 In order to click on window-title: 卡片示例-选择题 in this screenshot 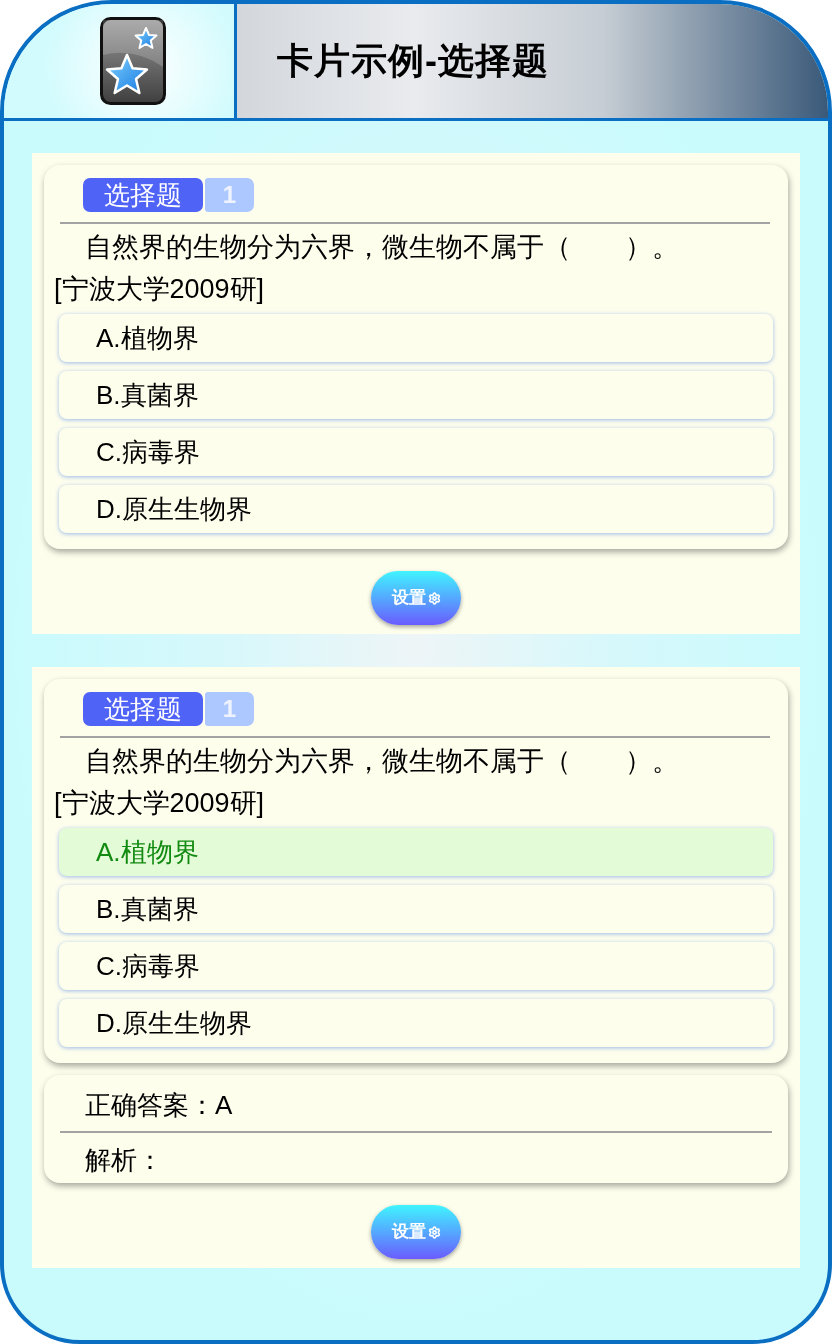, I will do `click(413, 61)`.